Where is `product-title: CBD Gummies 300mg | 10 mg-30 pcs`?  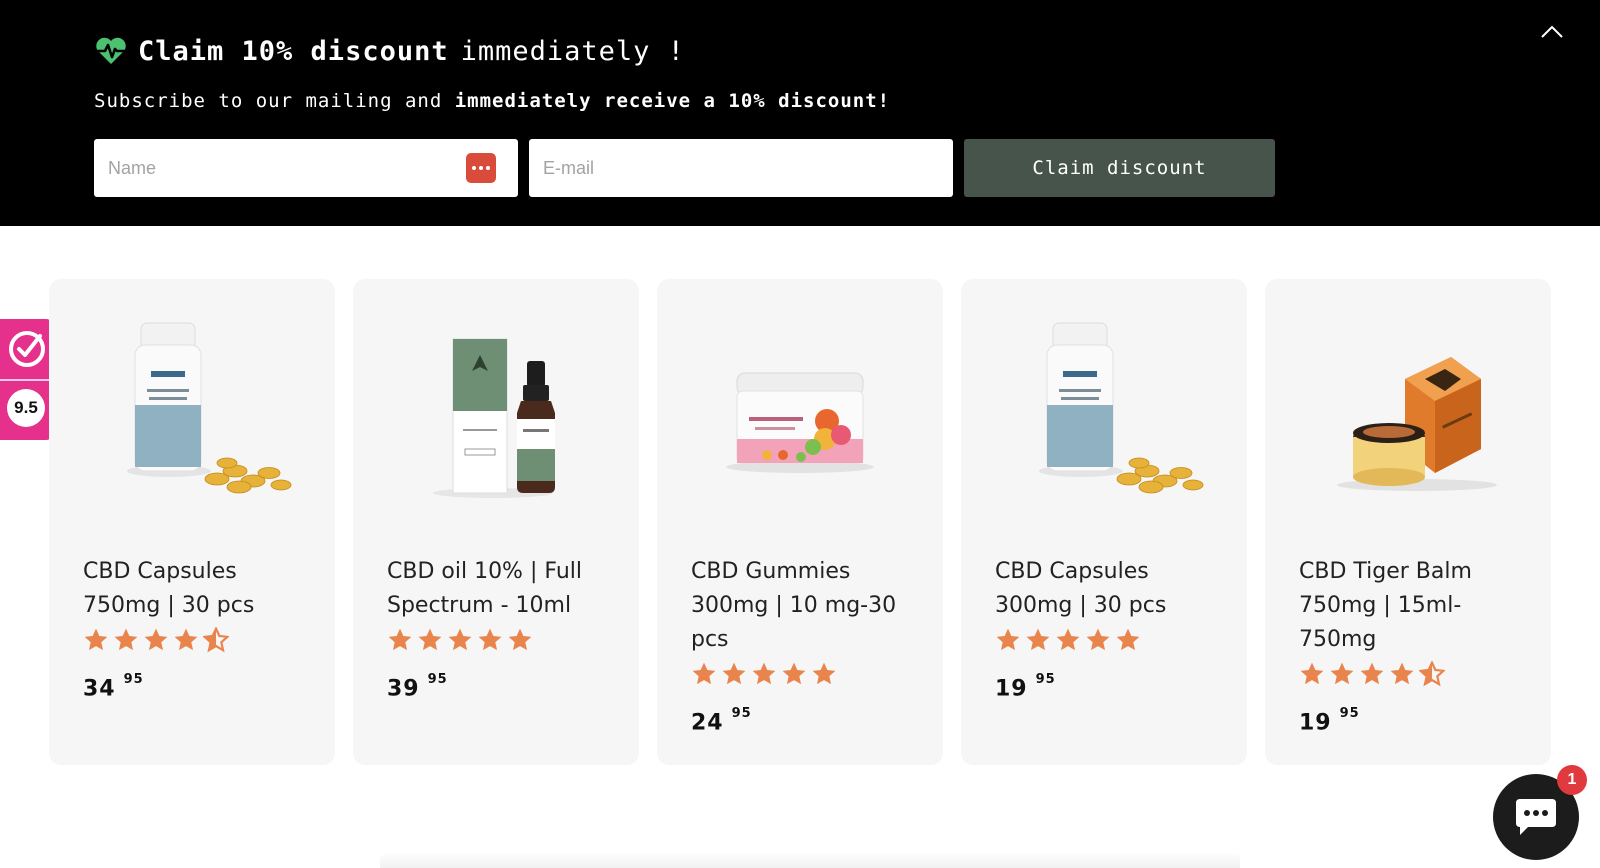 product-title: CBD Gummies 300mg | 10 mg-30 pcs is located at coordinates (801, 606).